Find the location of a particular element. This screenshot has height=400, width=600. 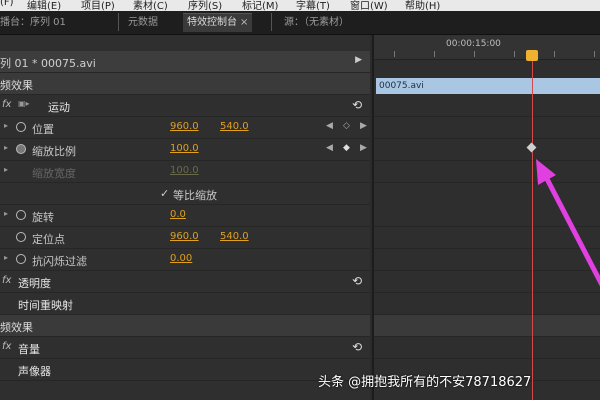

rotation-value: 0.0 is located at coordinates (178, 214).